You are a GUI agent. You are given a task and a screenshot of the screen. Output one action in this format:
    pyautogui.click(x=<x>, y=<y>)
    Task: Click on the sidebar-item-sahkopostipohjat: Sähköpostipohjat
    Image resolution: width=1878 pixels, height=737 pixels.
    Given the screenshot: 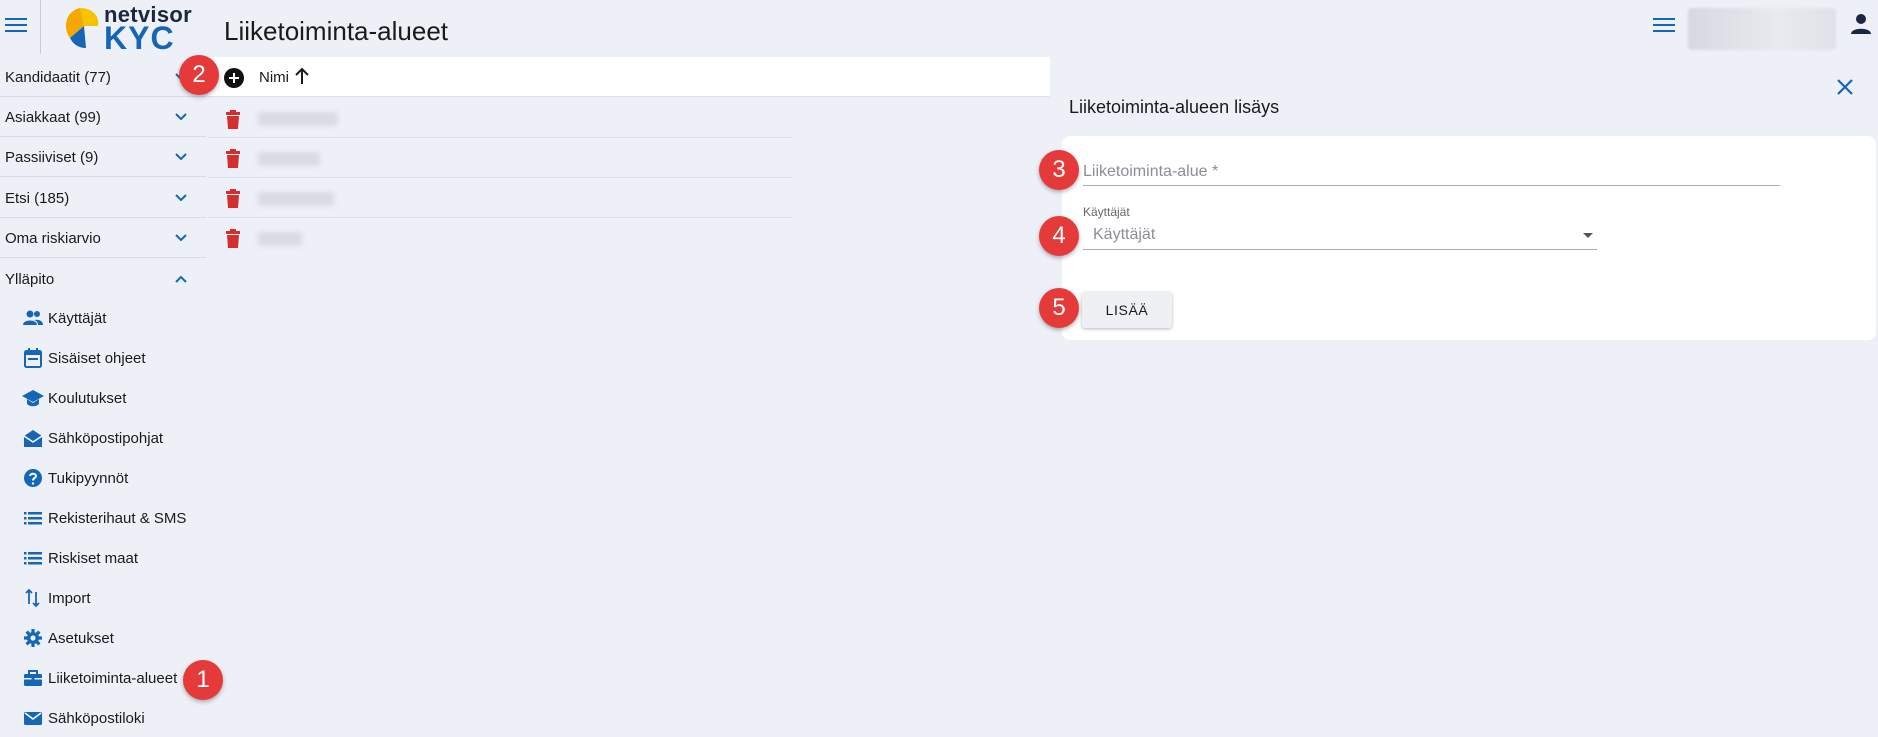 What is the action you would take?
    pyautogui.click(x=103, y=438)
    